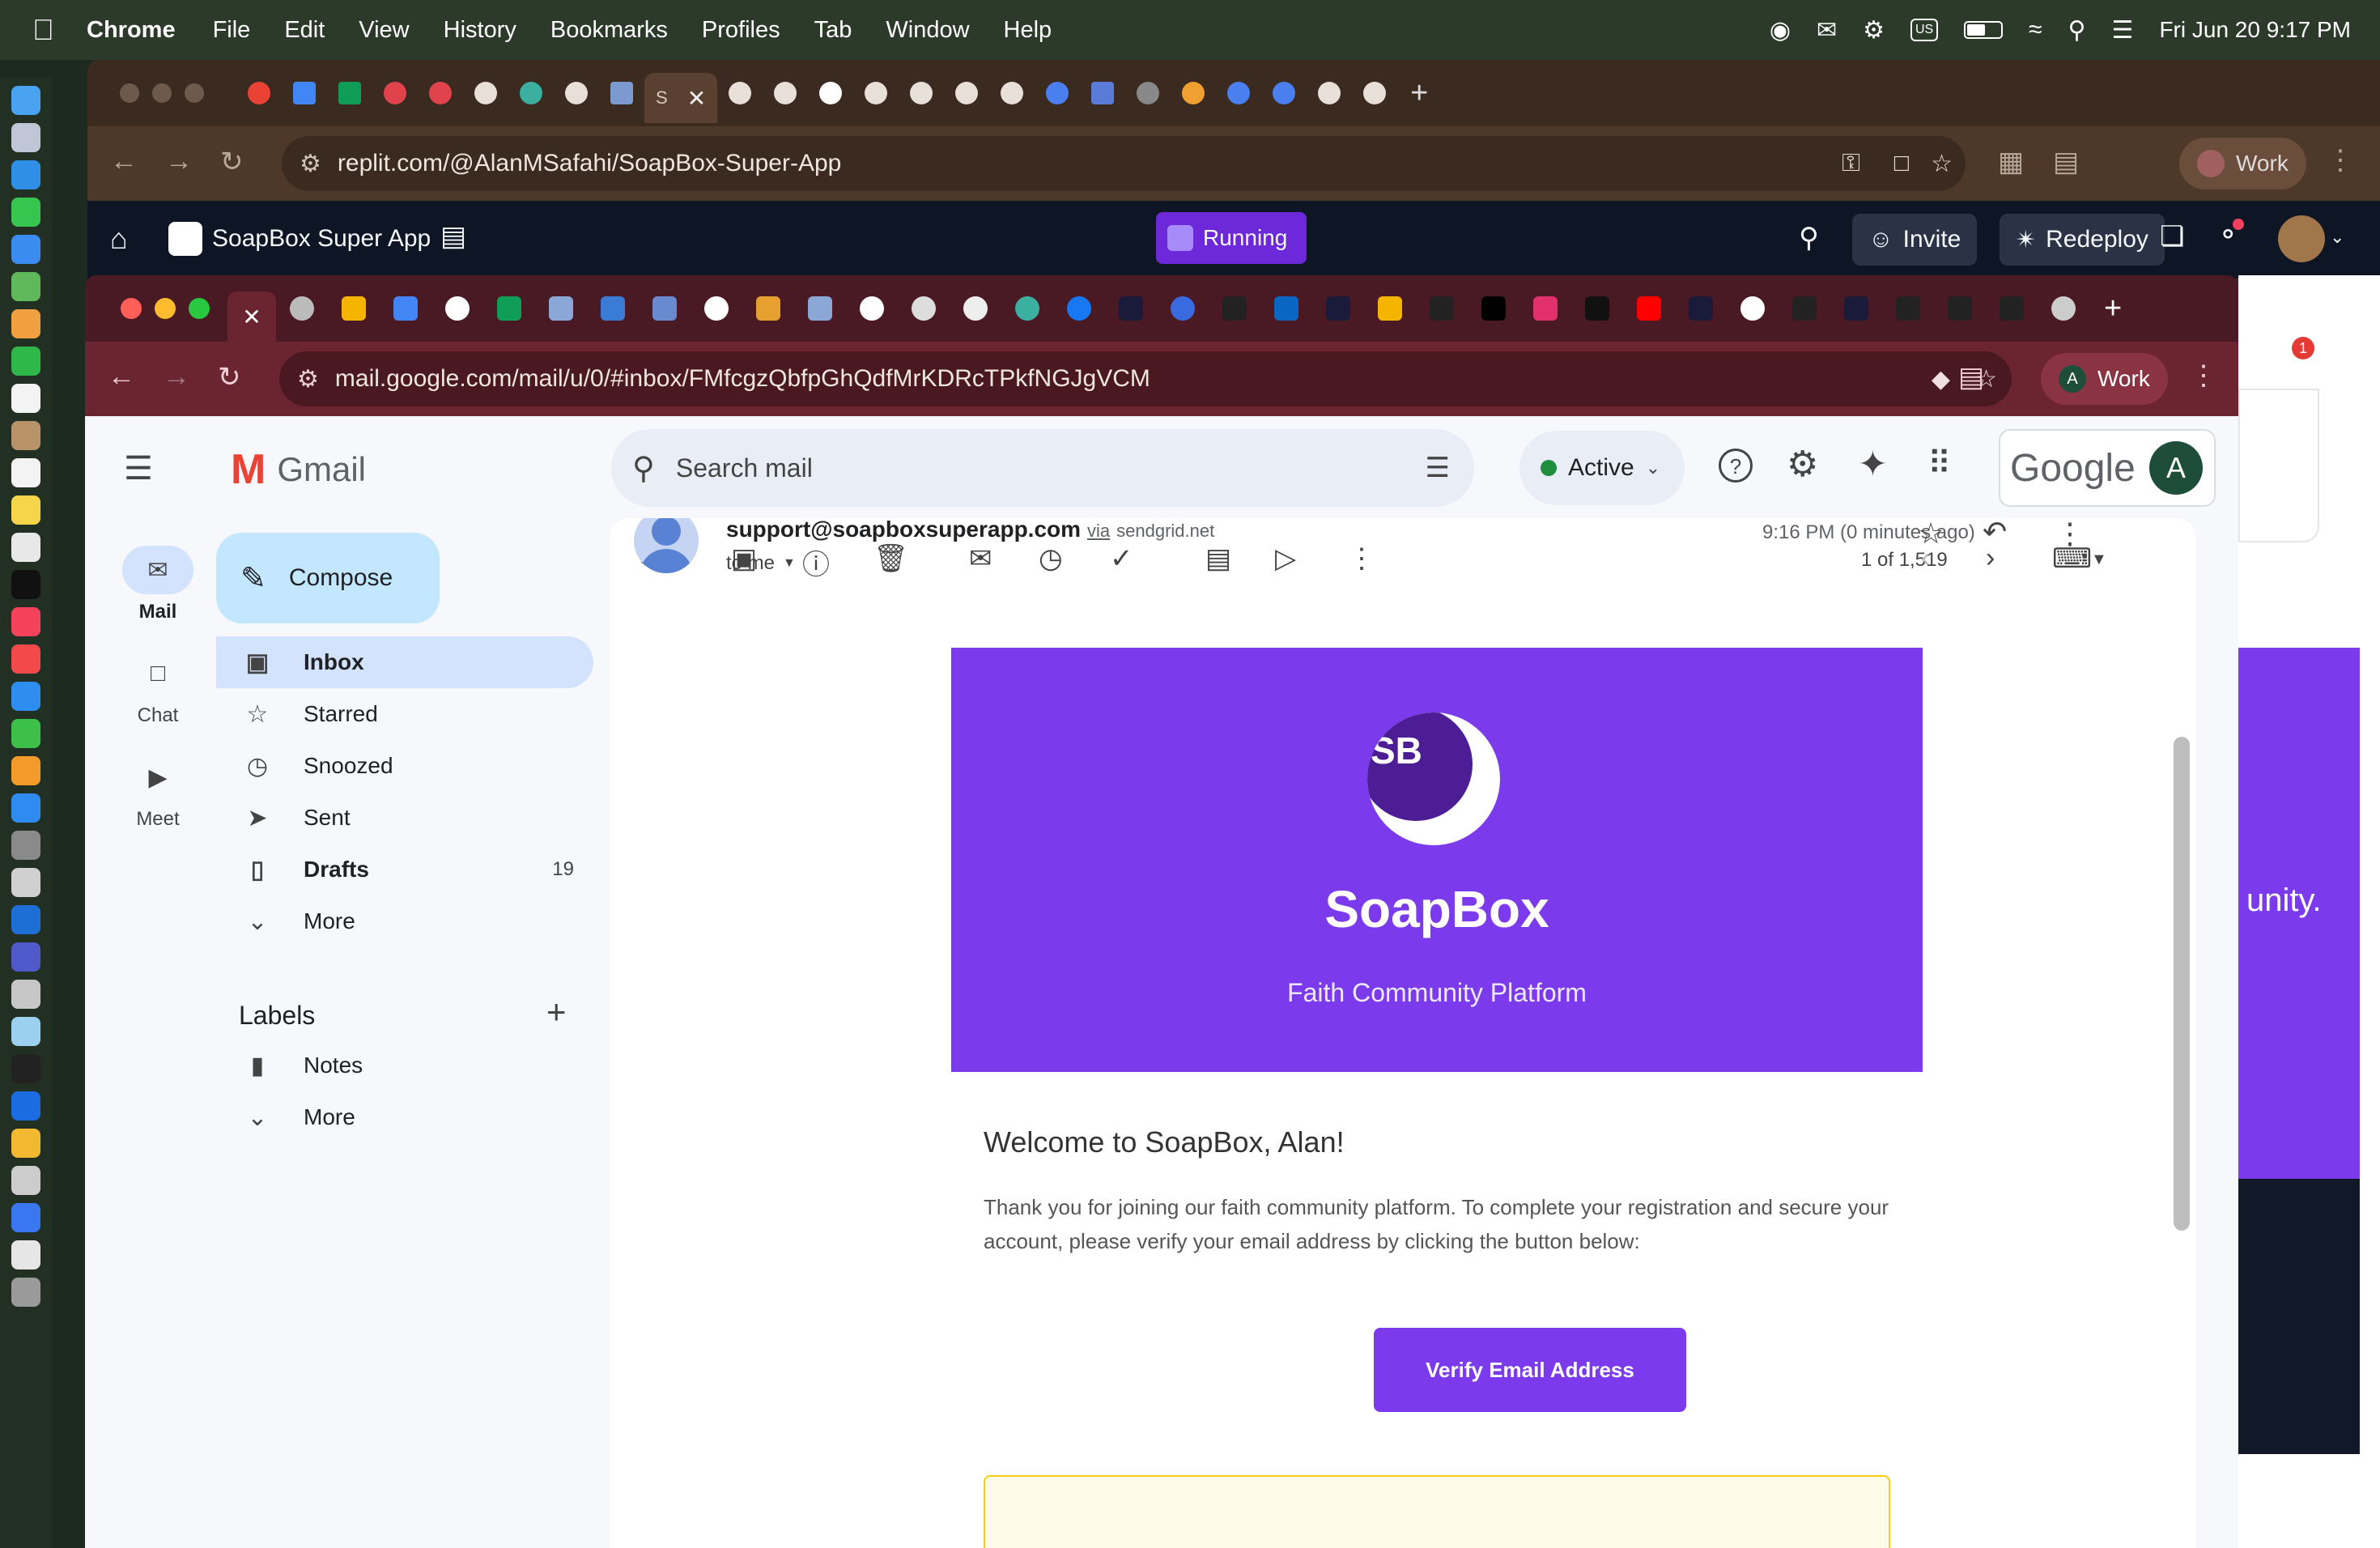 Image resolution: width=2380 pixels, height=1548 pixels. I want to click on folder-inbox: ▣ Inbox, so click(404, 662).